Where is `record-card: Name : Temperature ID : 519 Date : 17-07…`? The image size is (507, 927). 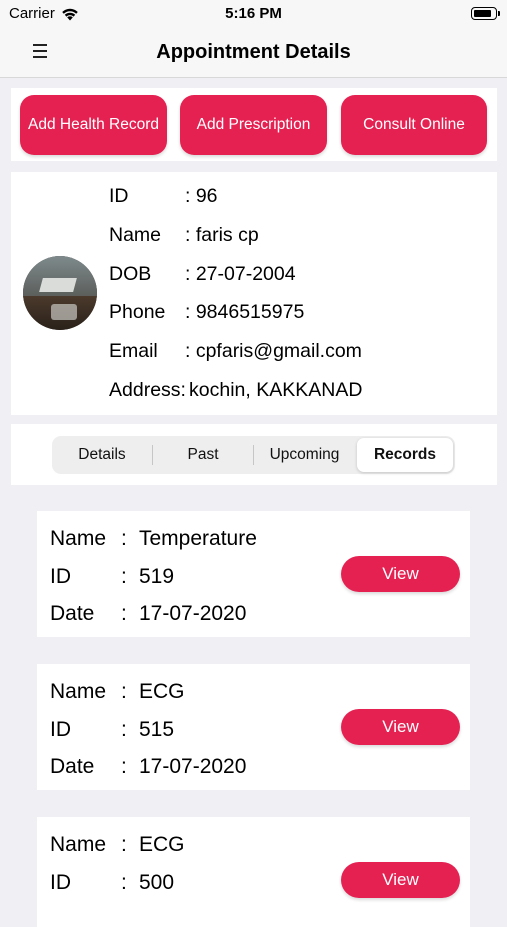
record-card: Name : Temperature ID : 519 Date : 17-07… is located at coordinates (253, 574).